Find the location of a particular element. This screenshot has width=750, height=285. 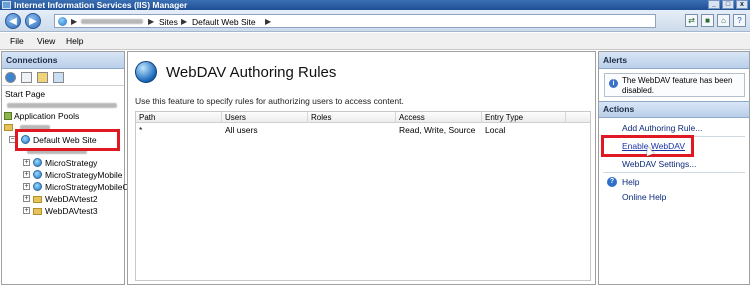

window-controls: _ □ x is located at coordinates (728, 4).